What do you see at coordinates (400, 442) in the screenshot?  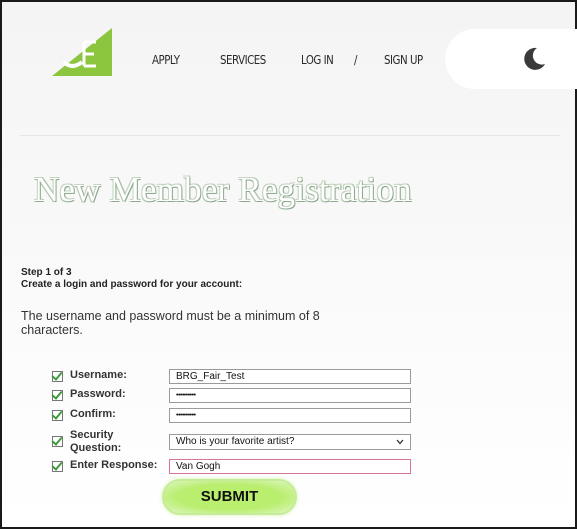 I see `chevron-down-icon` at bounding box center [400, 442].